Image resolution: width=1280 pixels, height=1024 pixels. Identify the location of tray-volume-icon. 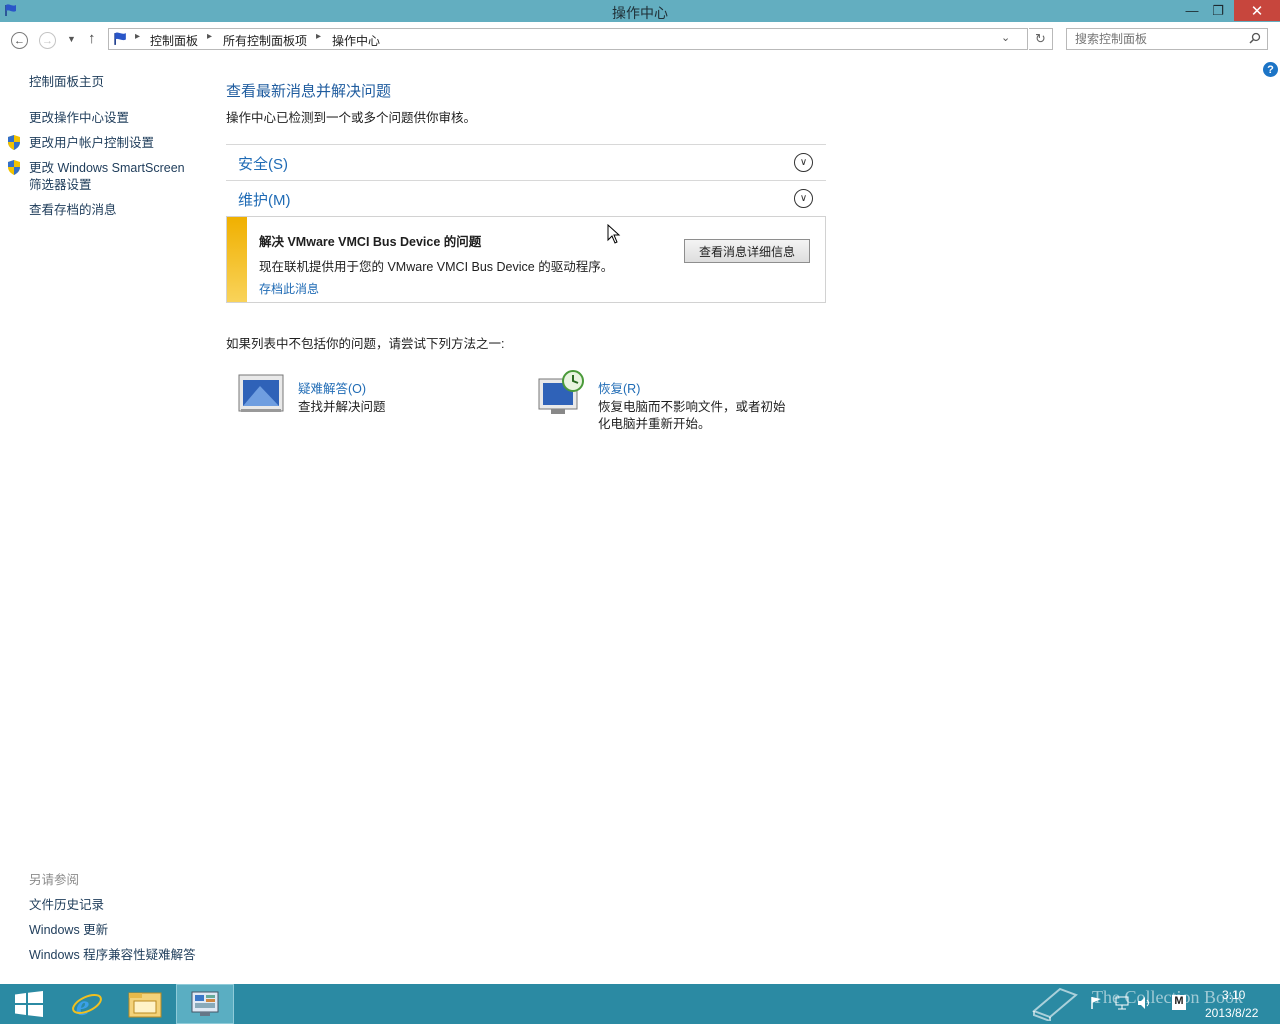
(1145, 1004).